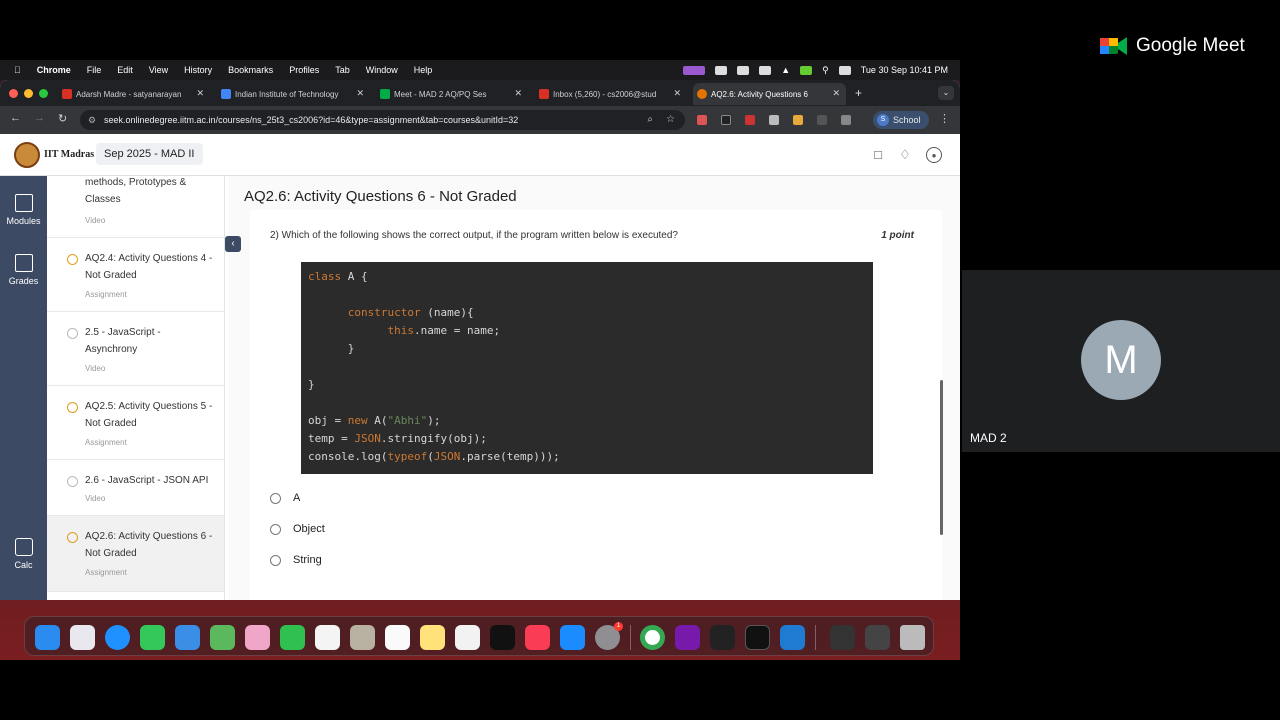 The height and width of the screenshot is (720, 1280). What do you see at coordinates (296, 560) in the screenshot?
I see `answer-option: String` at bounding box center [296, 560].